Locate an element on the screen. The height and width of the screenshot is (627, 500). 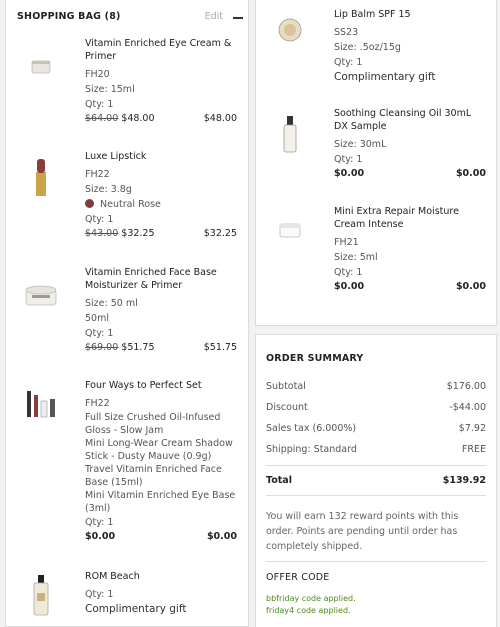
product-size: Size: 5ml is located at coordinates (356, 257).